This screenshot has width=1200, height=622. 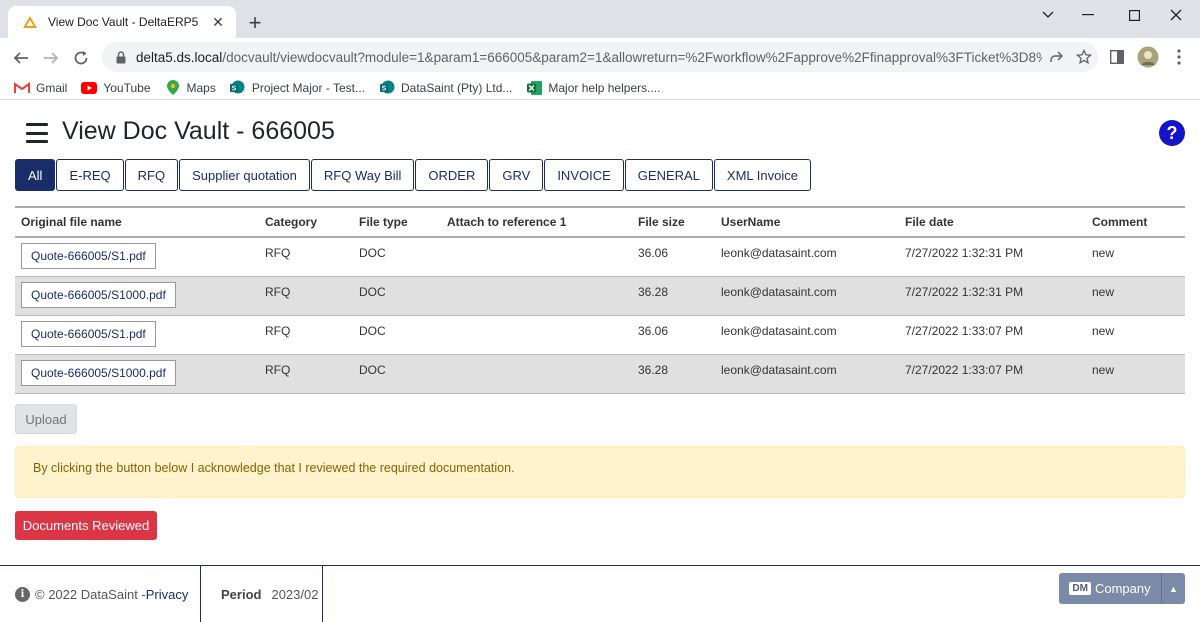 What do you see at coordinates (1117, 57) in the screenshot?
I see `side-panel-icon` at bounding box center [1117, 57].